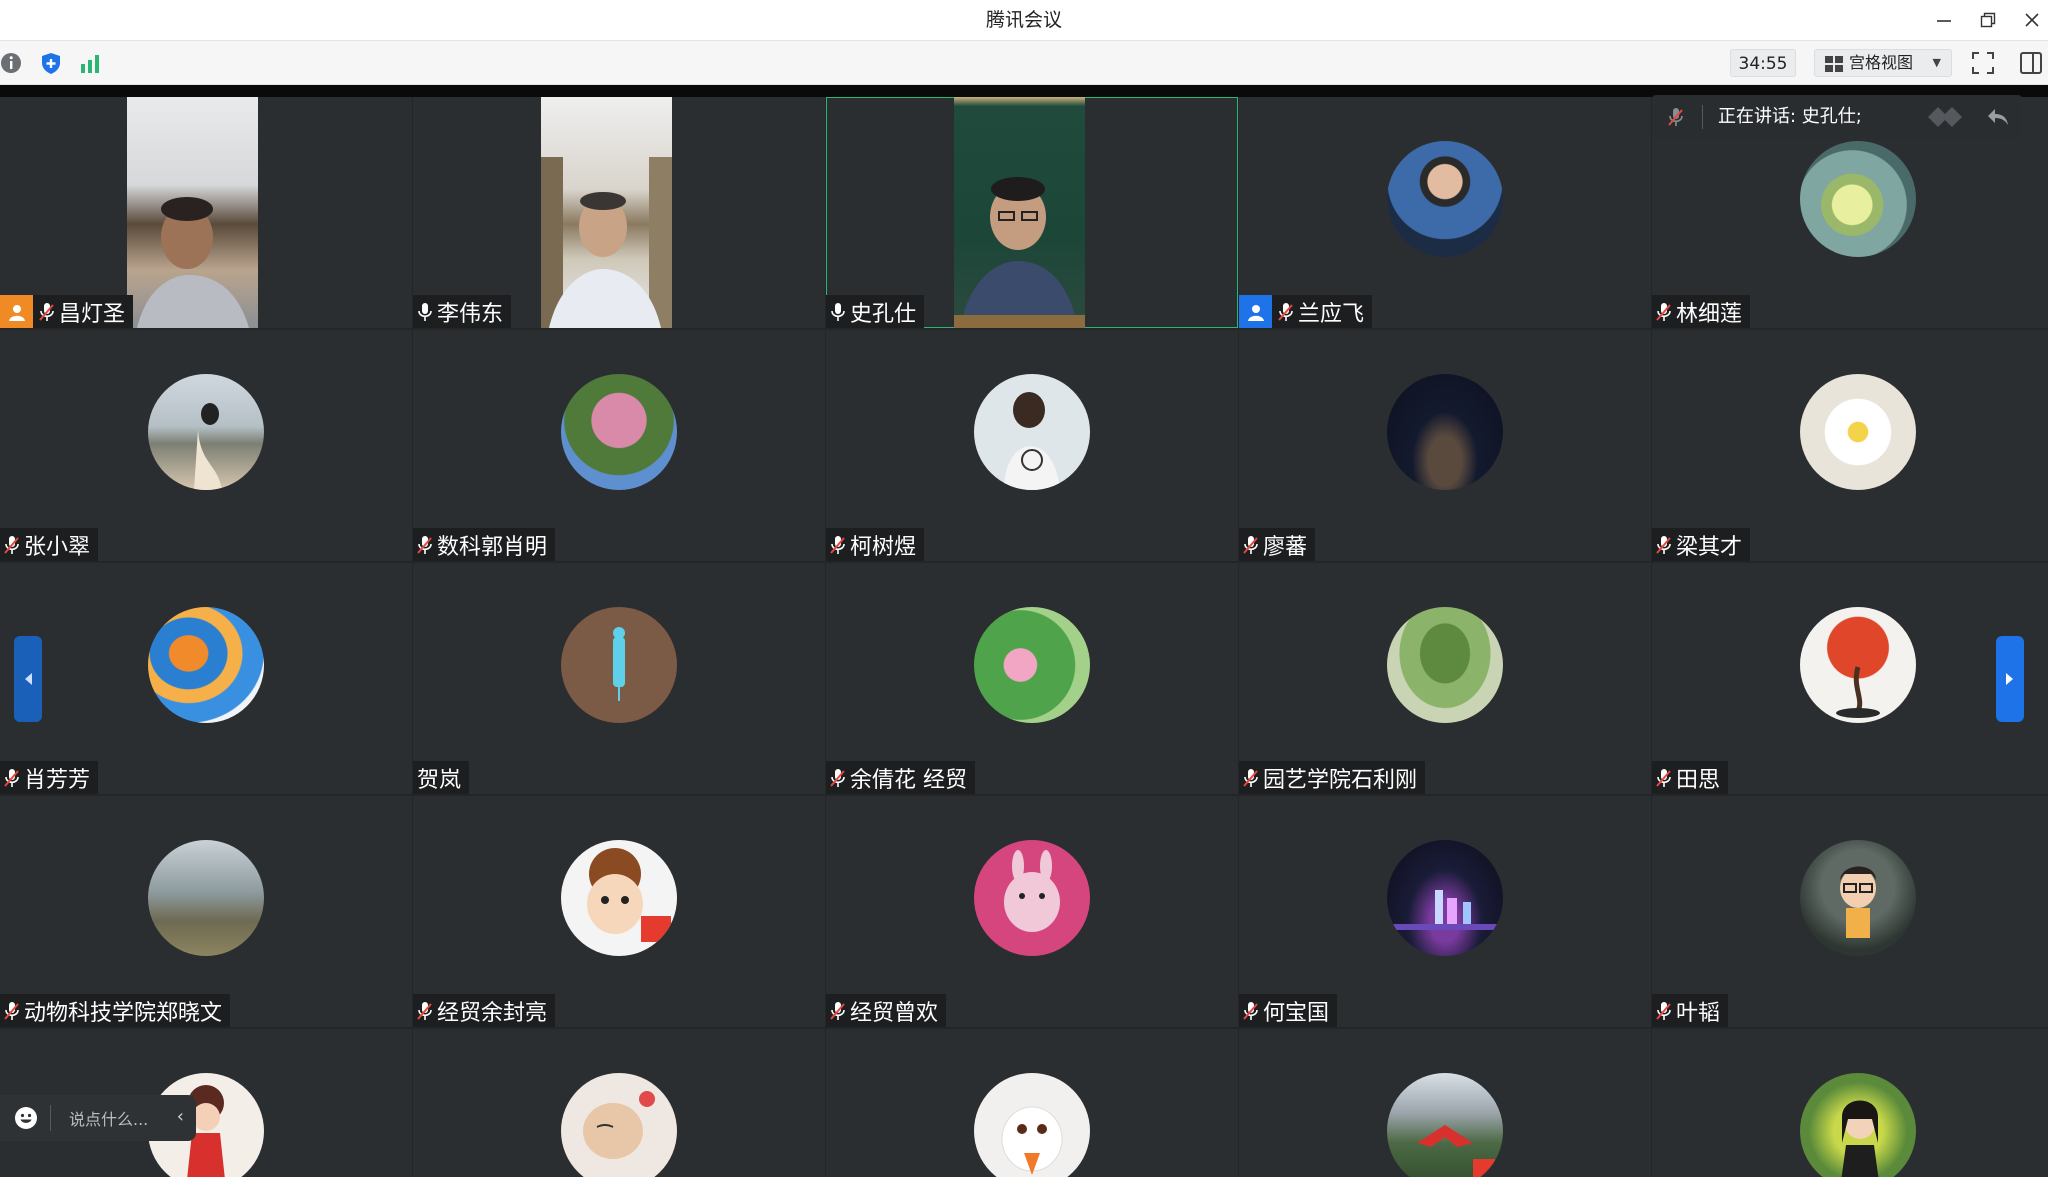  I want to click on divider, so click(50, 1118).